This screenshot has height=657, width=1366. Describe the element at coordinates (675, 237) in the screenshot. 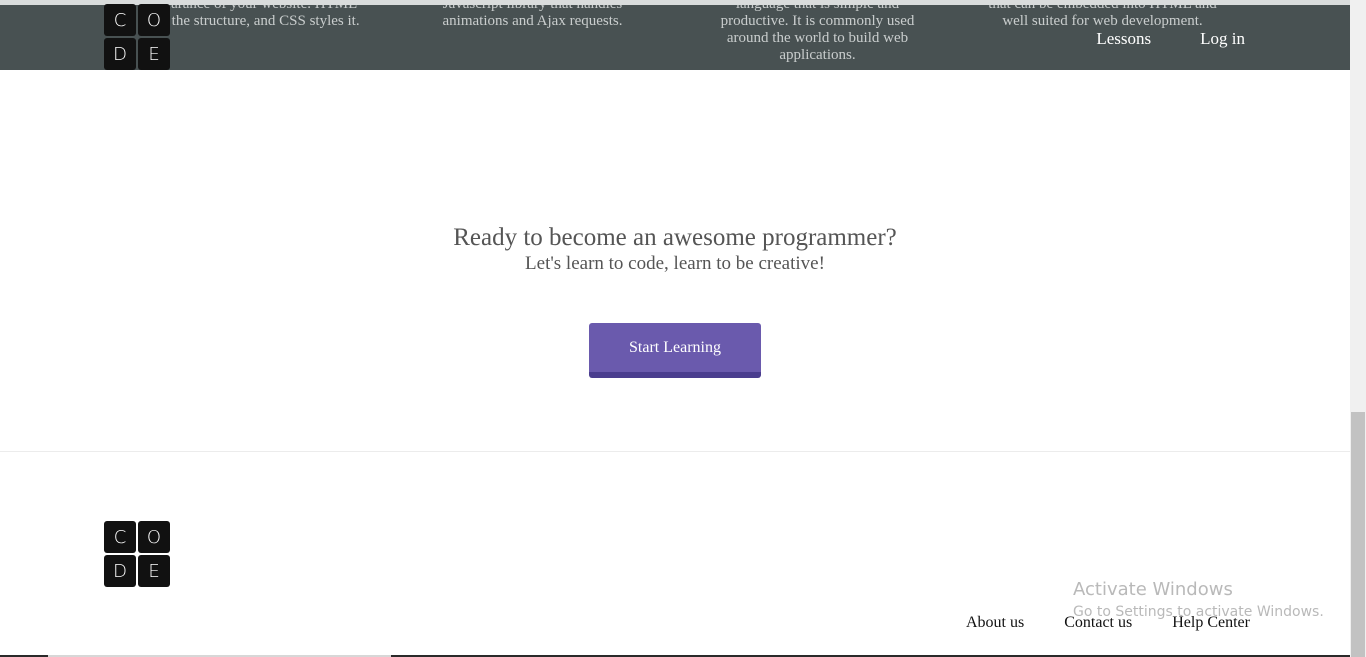

I see `cta-title: Ready to become an awesome programmer?` at that location.